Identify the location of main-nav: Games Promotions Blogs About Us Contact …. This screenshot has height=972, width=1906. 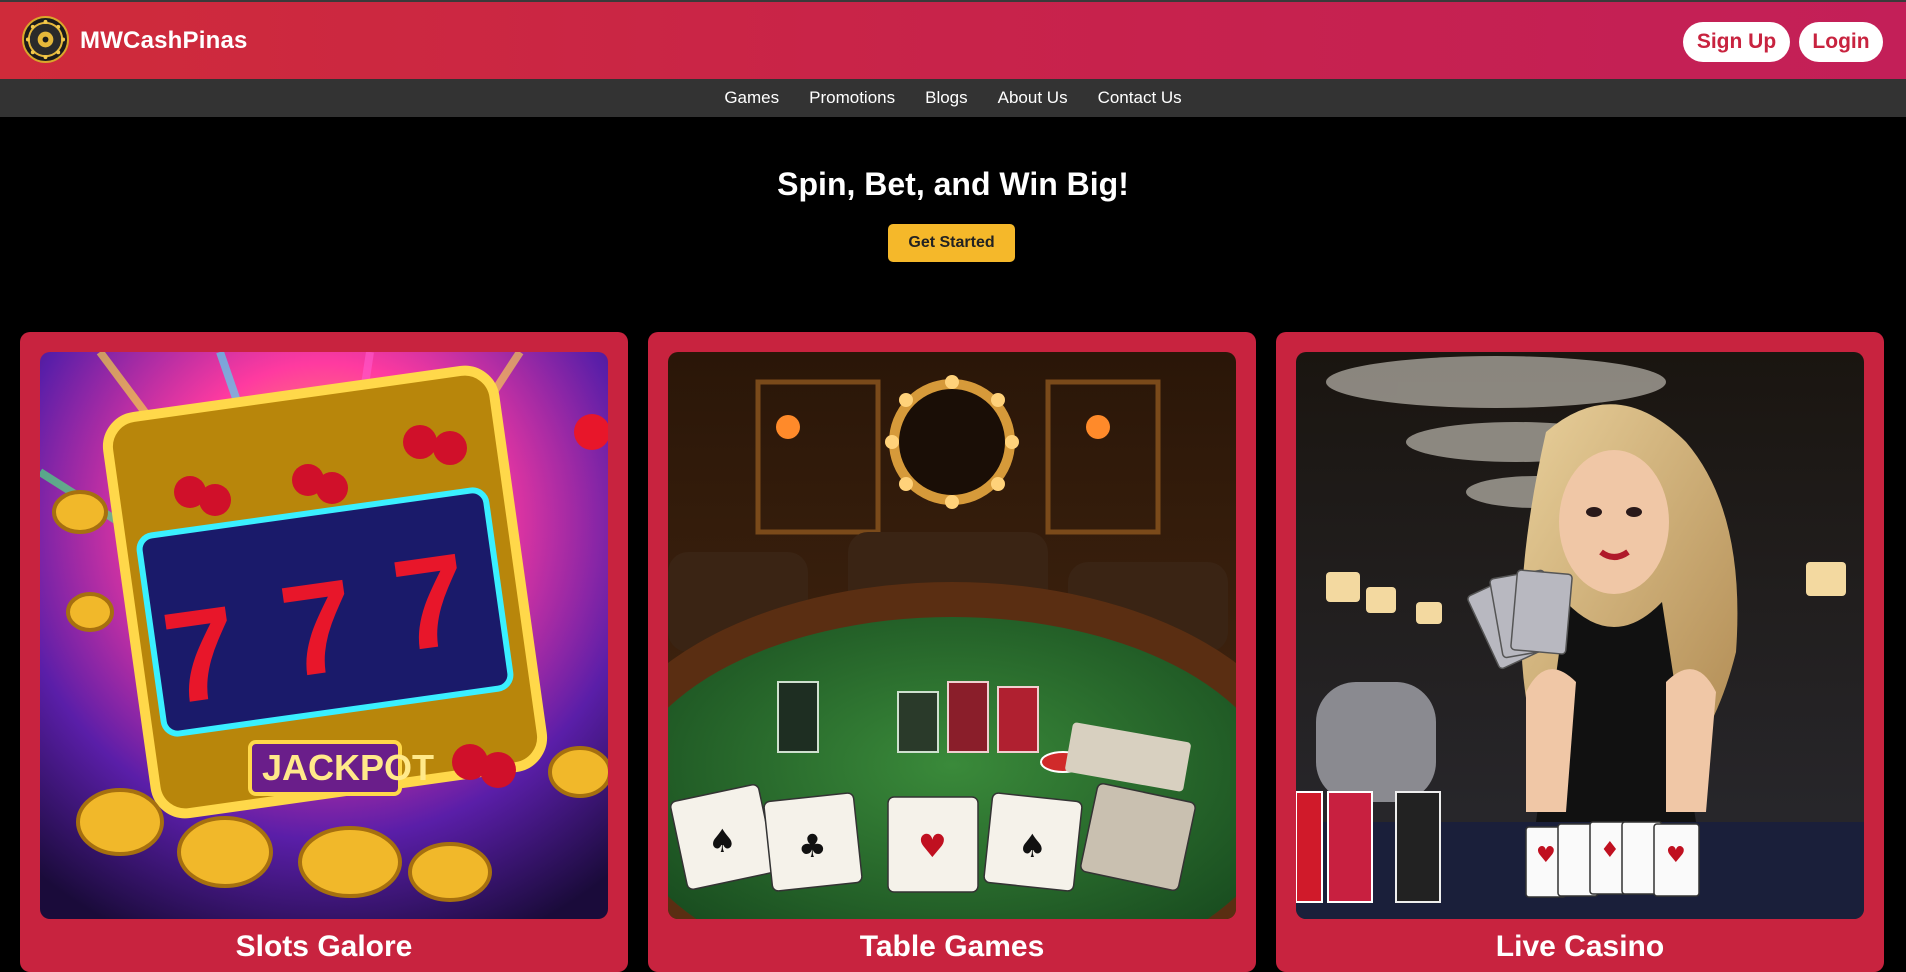
(953, 98).